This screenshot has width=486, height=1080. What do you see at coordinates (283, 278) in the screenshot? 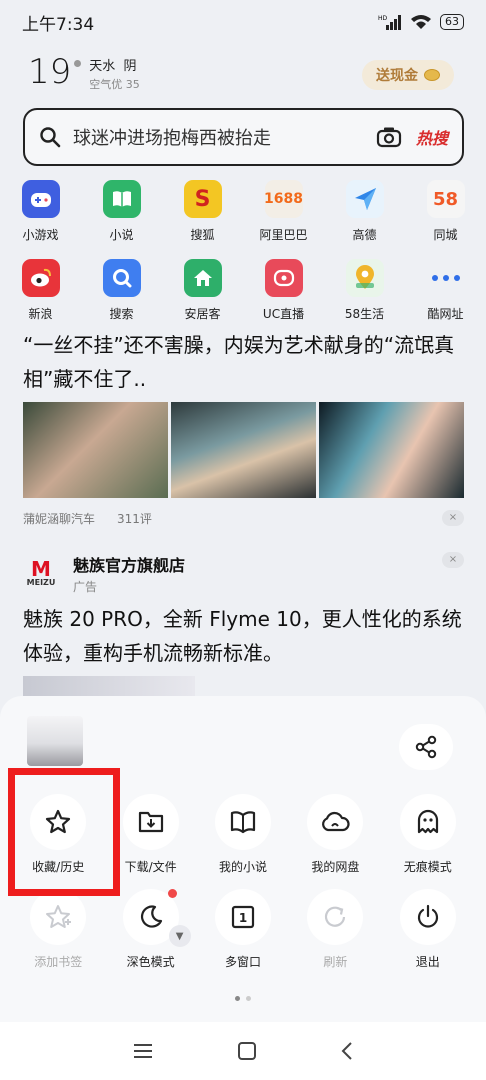
I see `live-icon` at bounding box center [283, 278].